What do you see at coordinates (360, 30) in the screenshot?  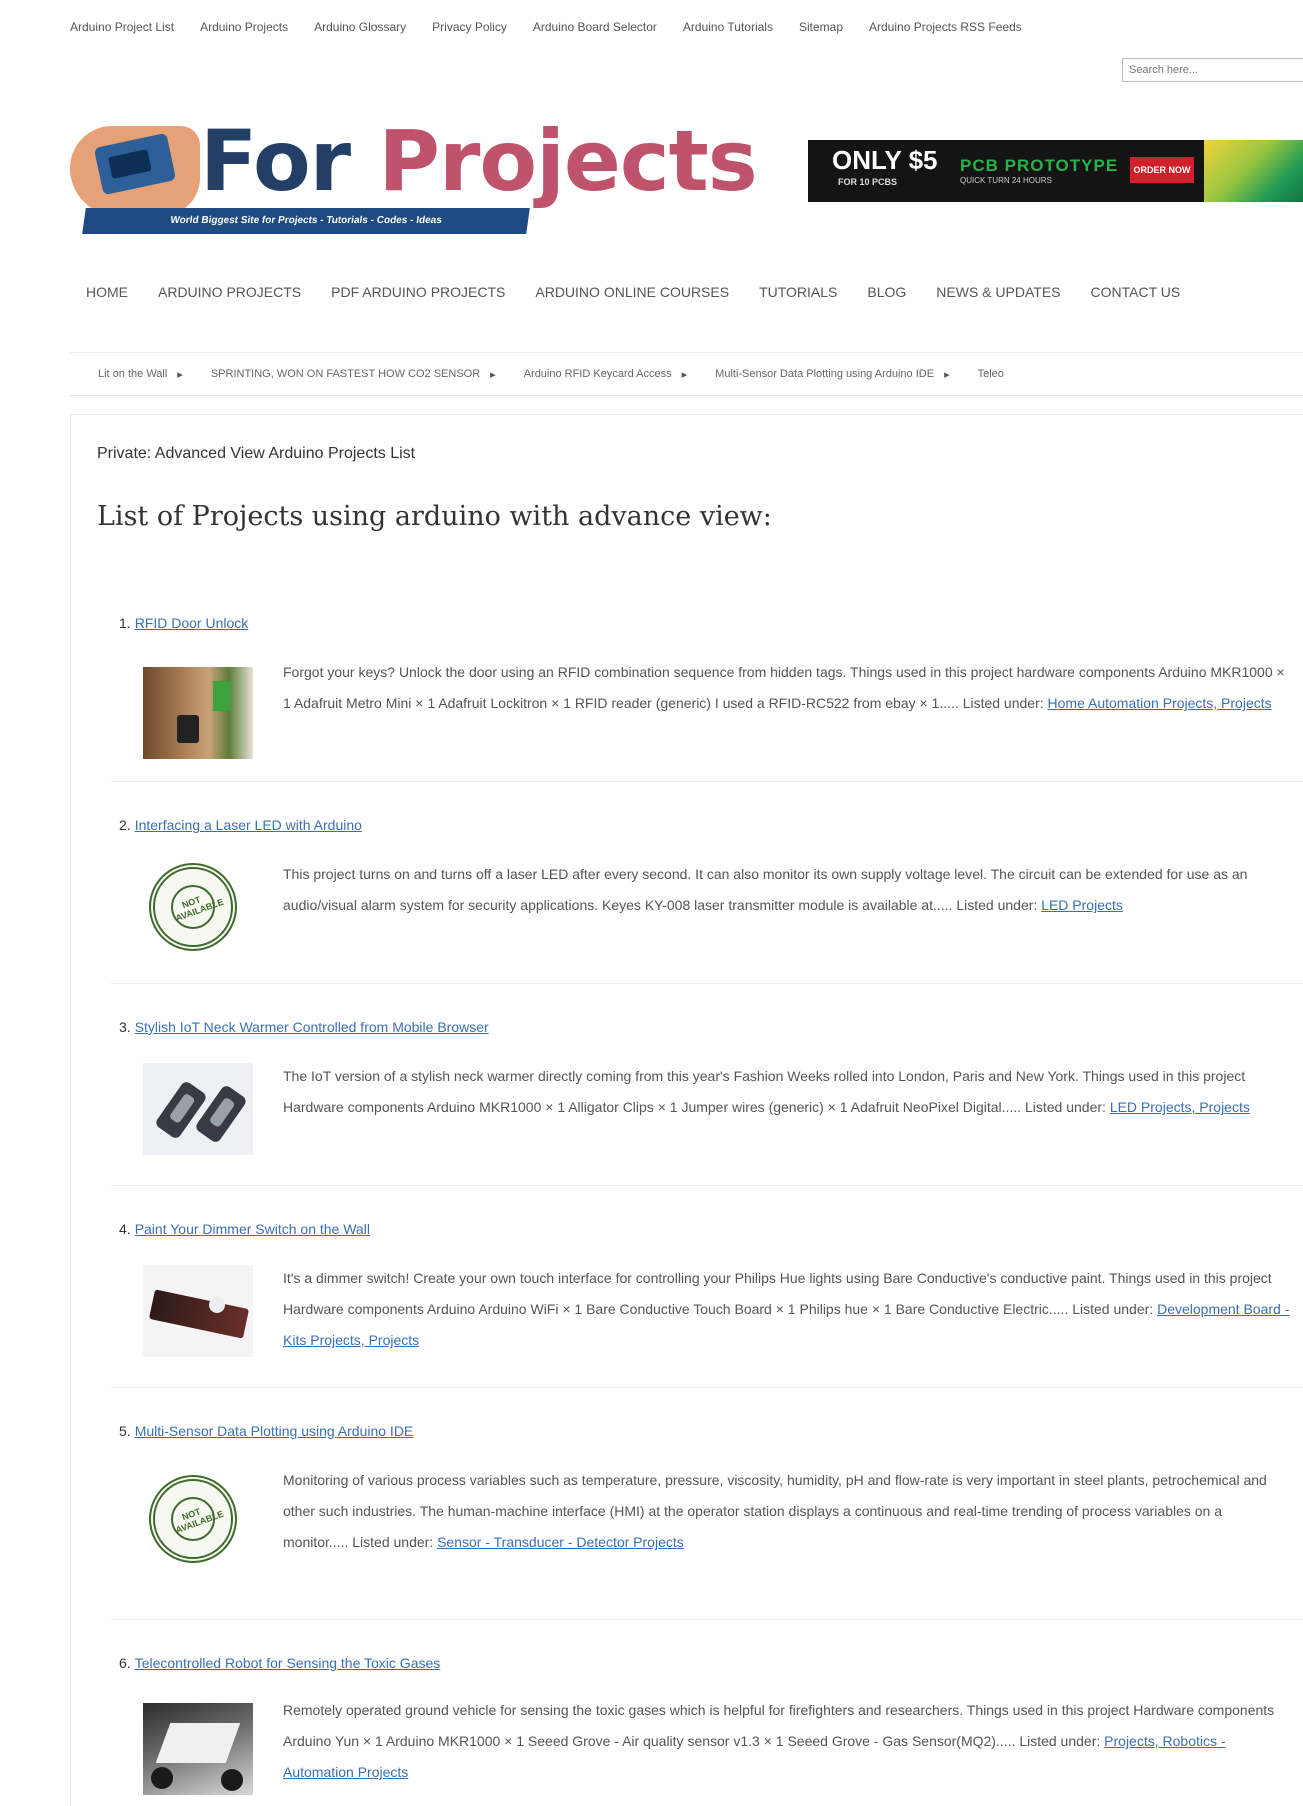 I see `top-nav-link: Arduino Glossary` at bounding box center [360, 30].